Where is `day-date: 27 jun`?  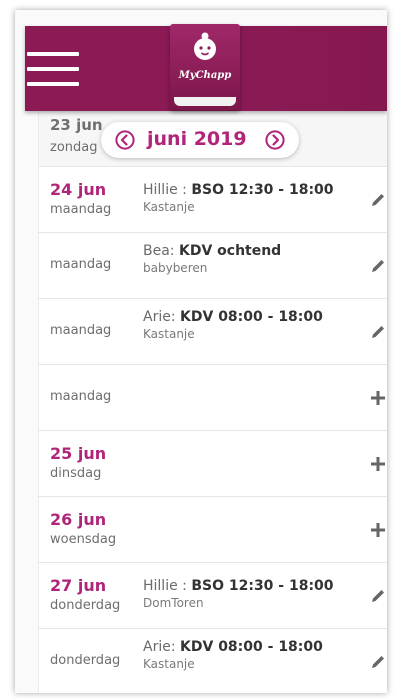
day-date: 27 jun is located at coordinates (78, 585).